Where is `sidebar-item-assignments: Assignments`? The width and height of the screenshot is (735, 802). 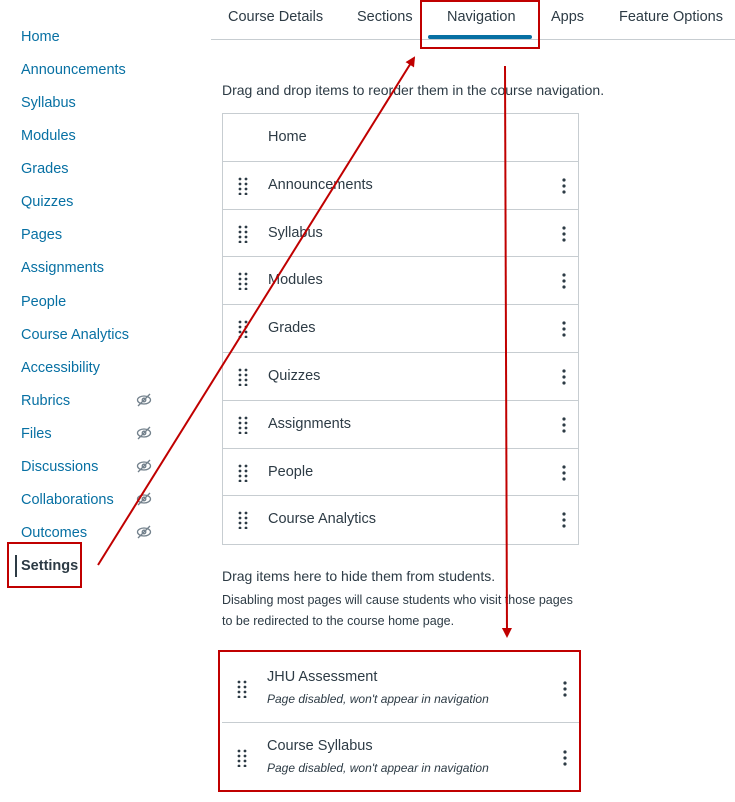
sidebar-item-assignments: Assignments is located at coordinates (62, 268).